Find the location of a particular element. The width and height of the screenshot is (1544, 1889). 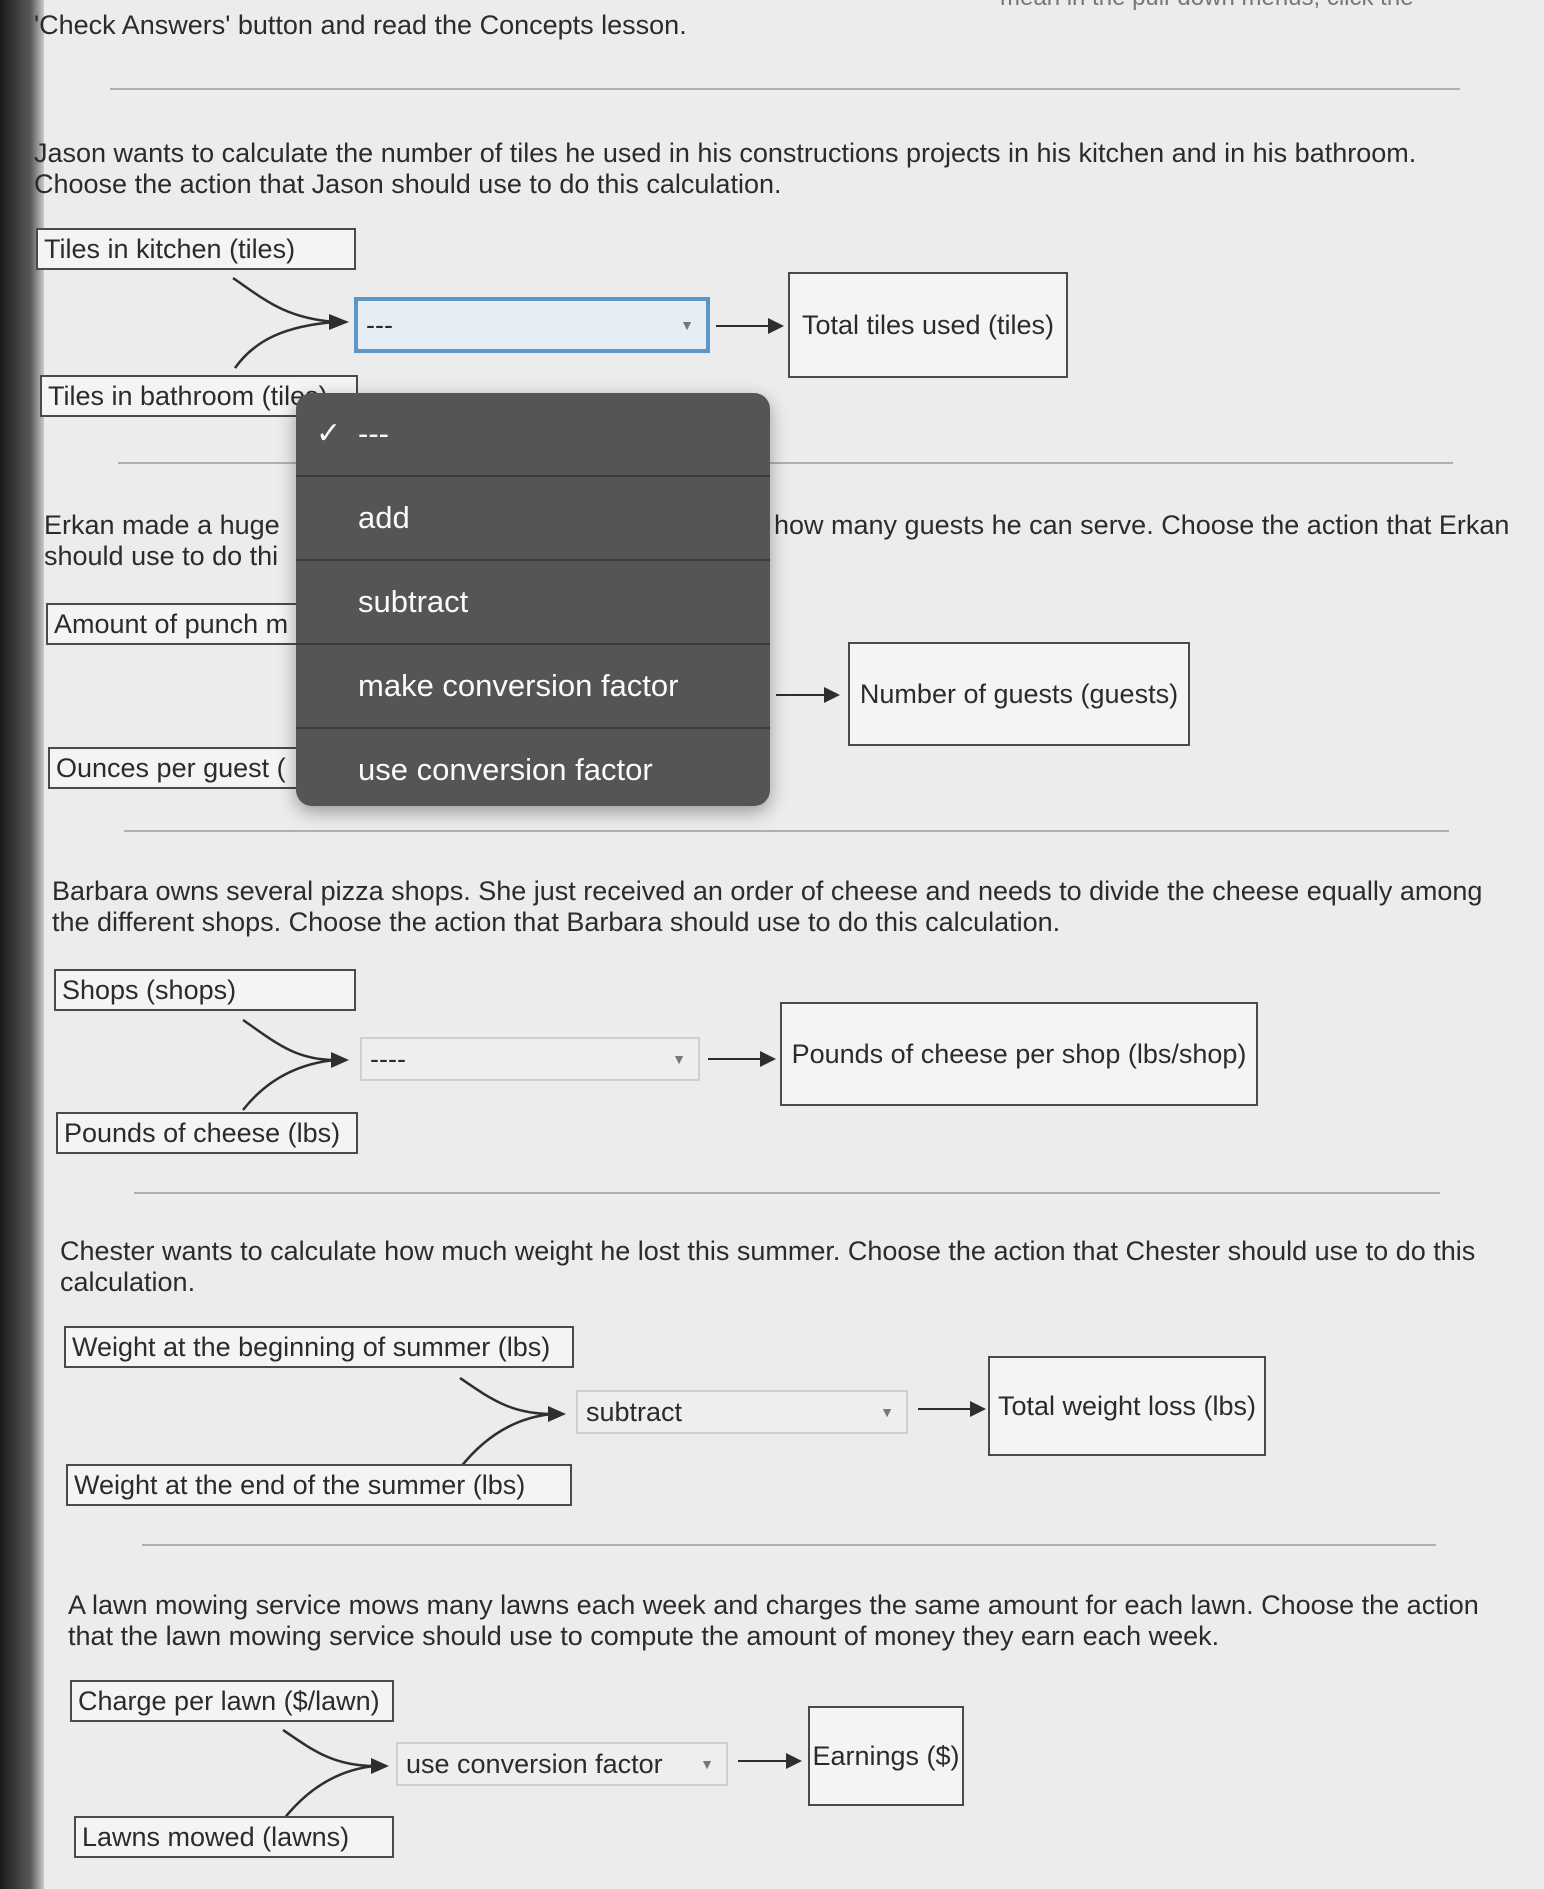

problem-3-action-select: ---- ▼ is located at coordinates (530, 1059).